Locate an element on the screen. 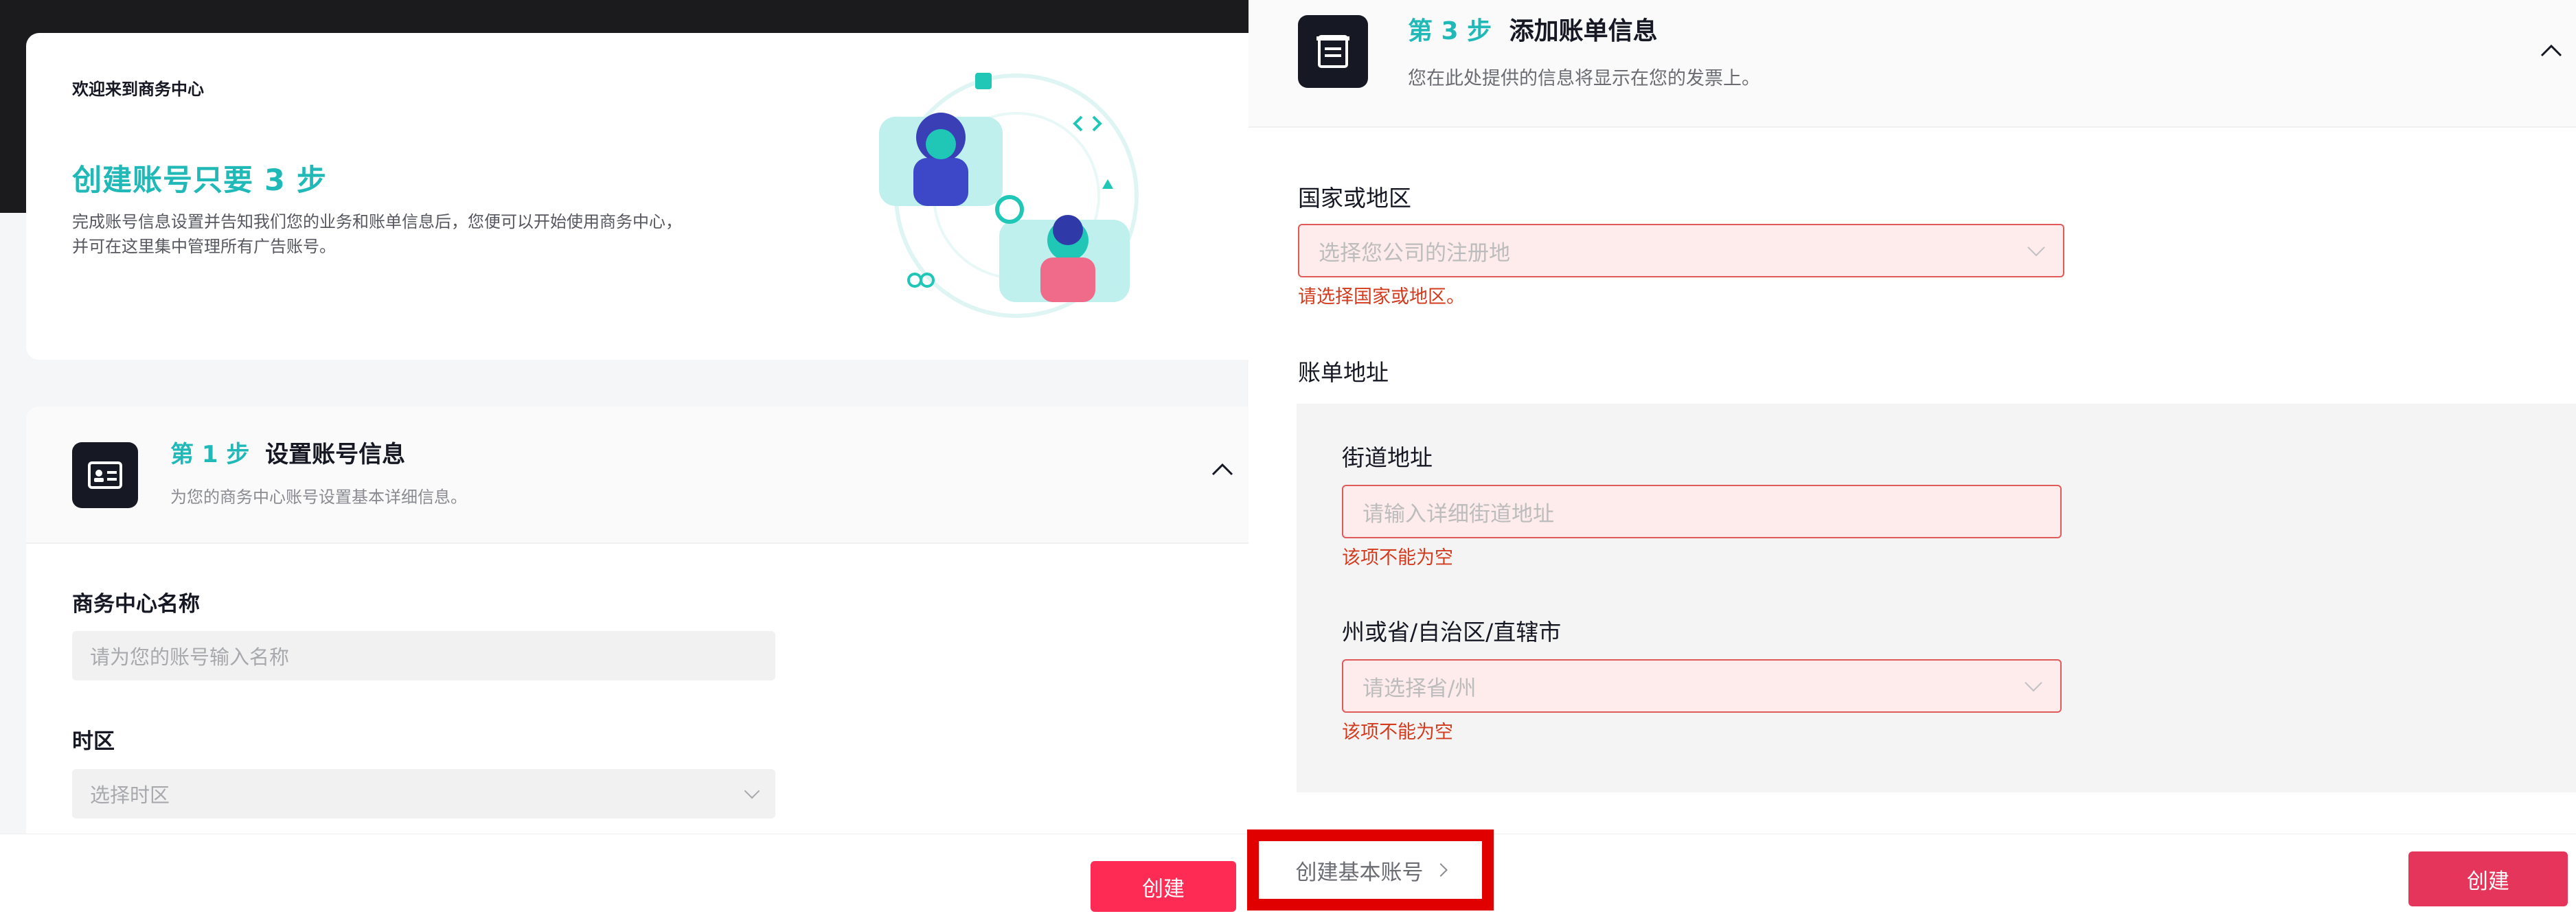 This screenshot has width=2576, height=916. step1-header: 第 1 步 设置账号信息 为您的商务中心账号设置基本详细信息。 is located at coordinates (637, 475).